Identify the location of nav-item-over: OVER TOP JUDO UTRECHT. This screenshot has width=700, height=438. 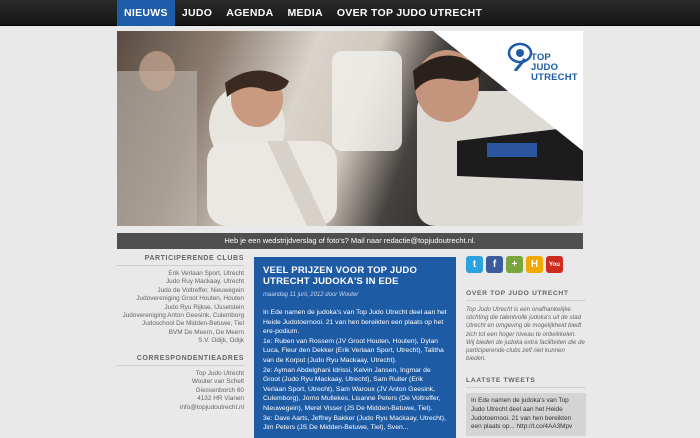
(409, 13).